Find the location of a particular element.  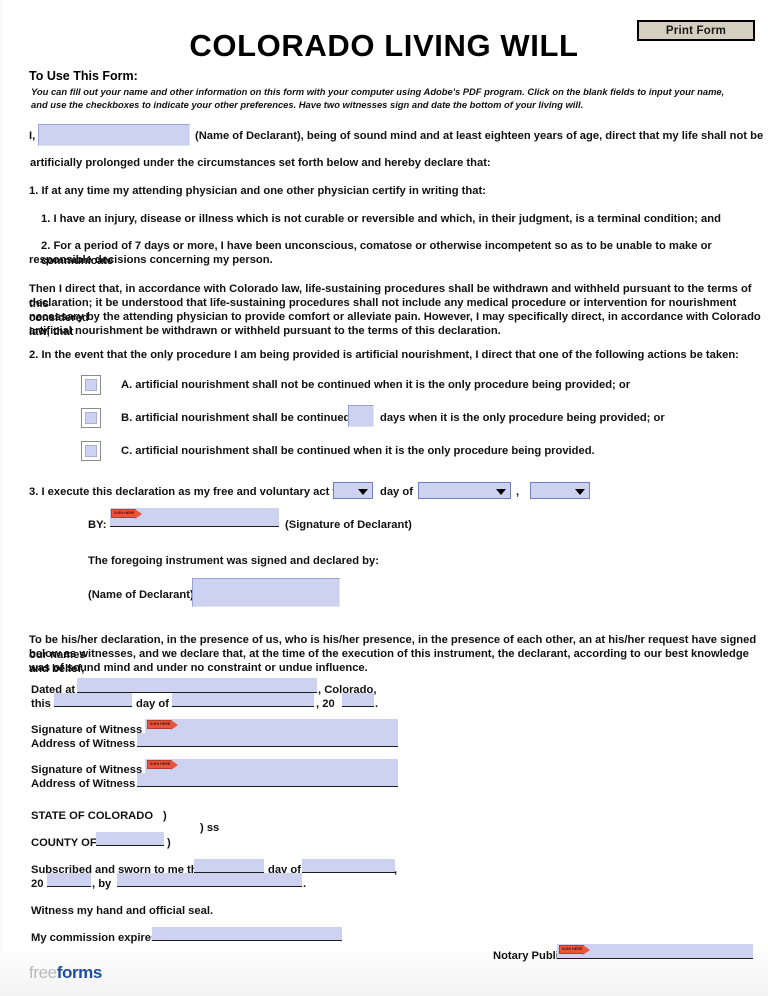

subscribed-day-input is located at coordinates (229, 865).